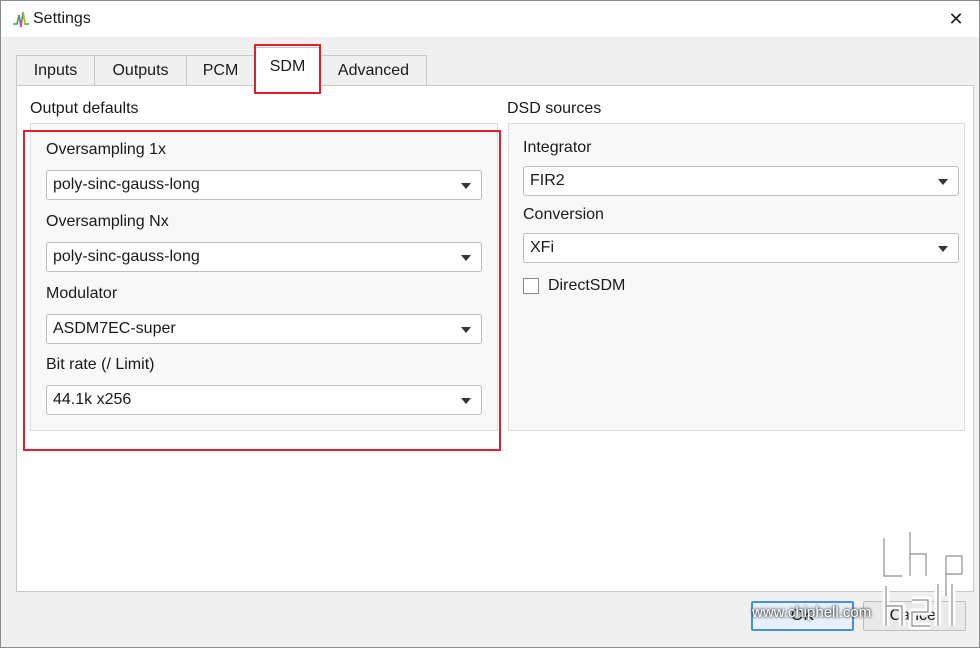 This screenshot has width=980, height=648. Describe the element at coordinates (264, 257) in the screenshot. I see `oversampling-nx-select: poly-sinc-gauss-long` at that location.